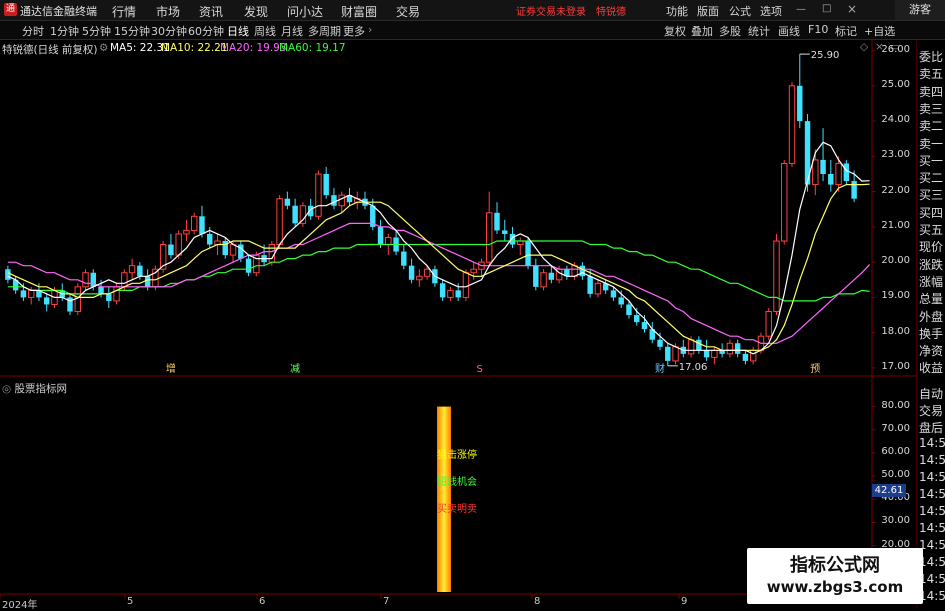 This screenshot has height=611, width=945. Describe the element at coordinates (931, 368) in the screenshot. I see `quote-field-label: 收益` at that location.